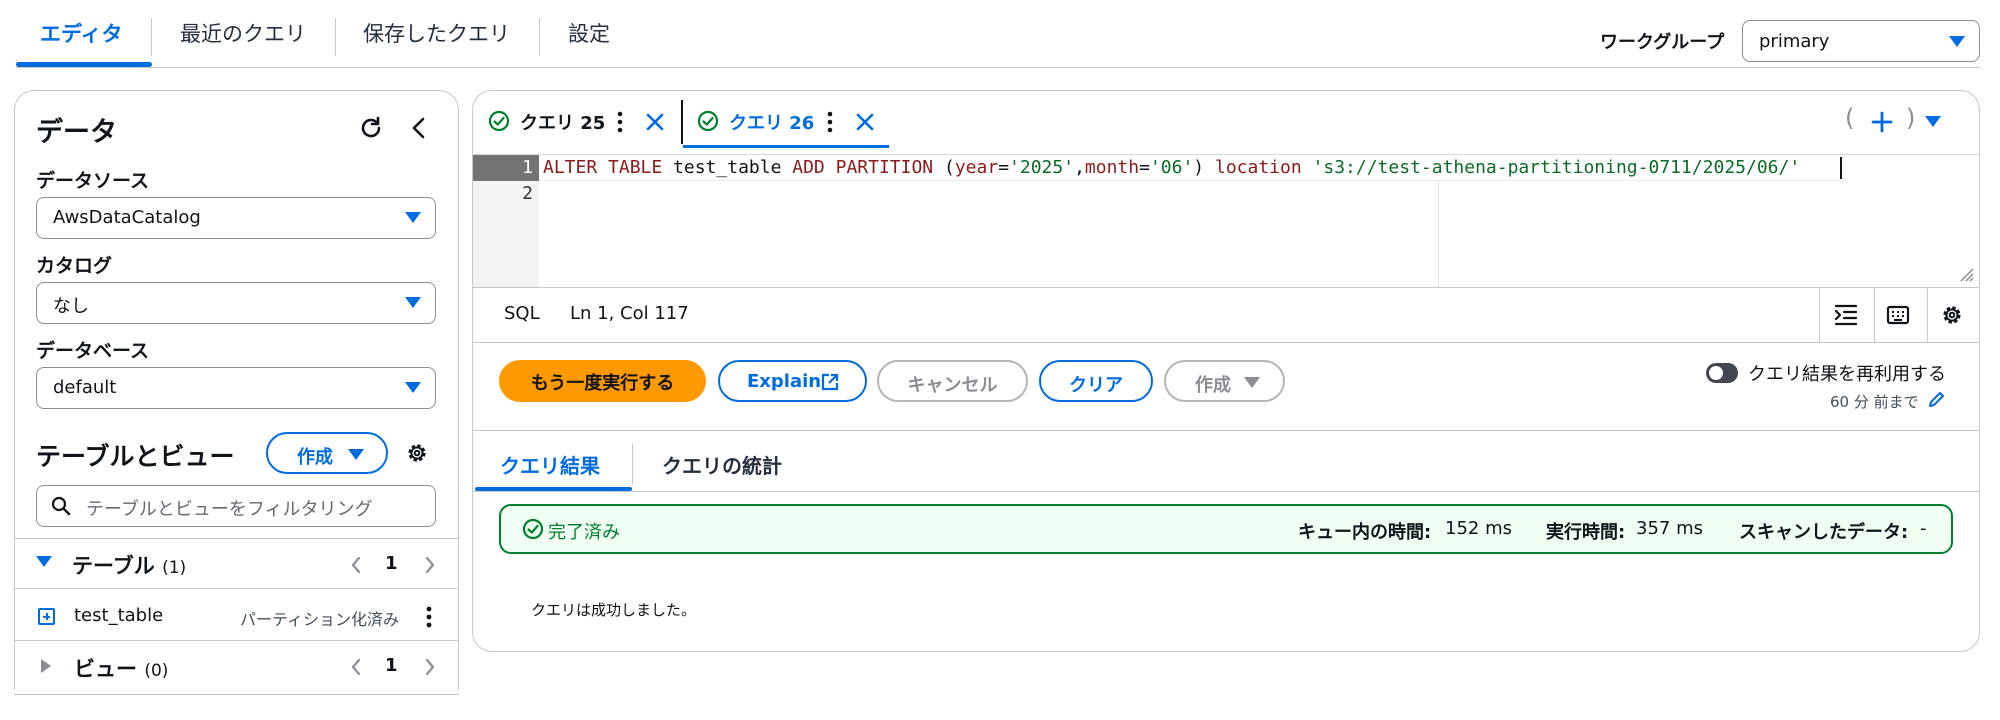 Image resolution: width=2000 pixels, height=720 pixels. I want to click on workgroup-select: primary, so click(1861, 41).